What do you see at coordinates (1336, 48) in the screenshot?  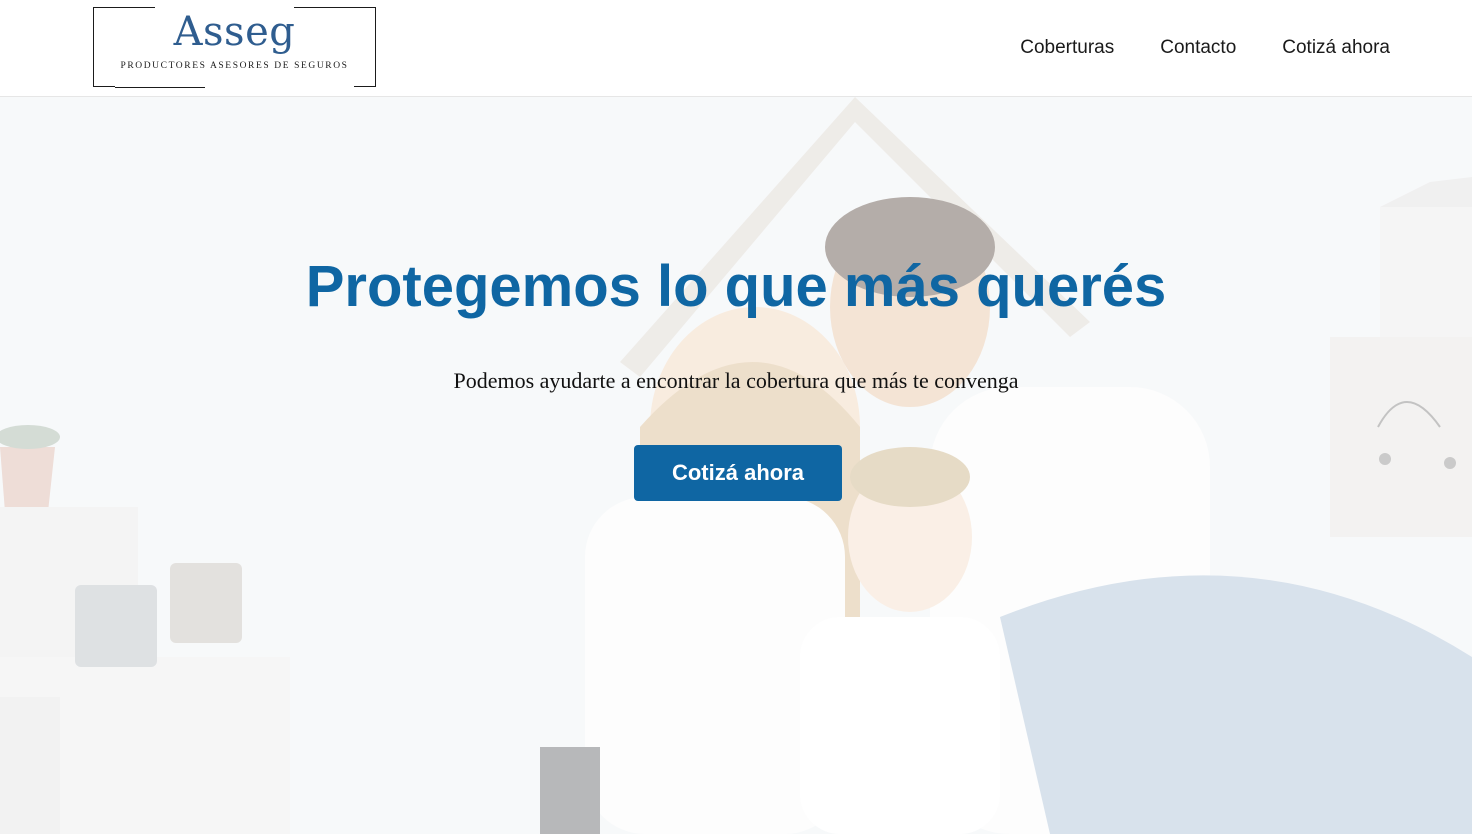 I see `nav-link-cotiza-ahora: Cotizá ahora` at bounding box center [1336, 48].